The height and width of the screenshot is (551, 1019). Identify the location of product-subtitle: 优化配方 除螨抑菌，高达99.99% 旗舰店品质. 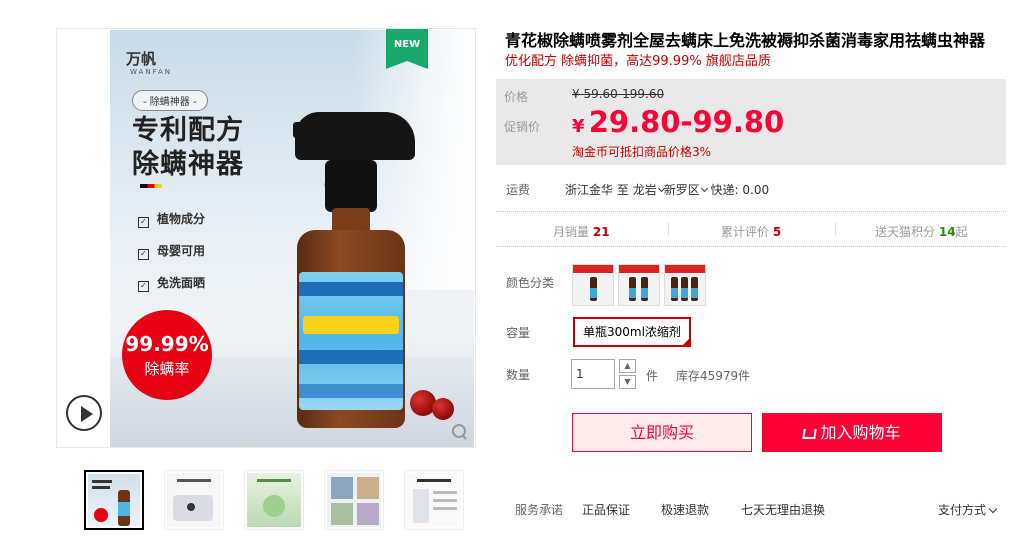
(638, 61).